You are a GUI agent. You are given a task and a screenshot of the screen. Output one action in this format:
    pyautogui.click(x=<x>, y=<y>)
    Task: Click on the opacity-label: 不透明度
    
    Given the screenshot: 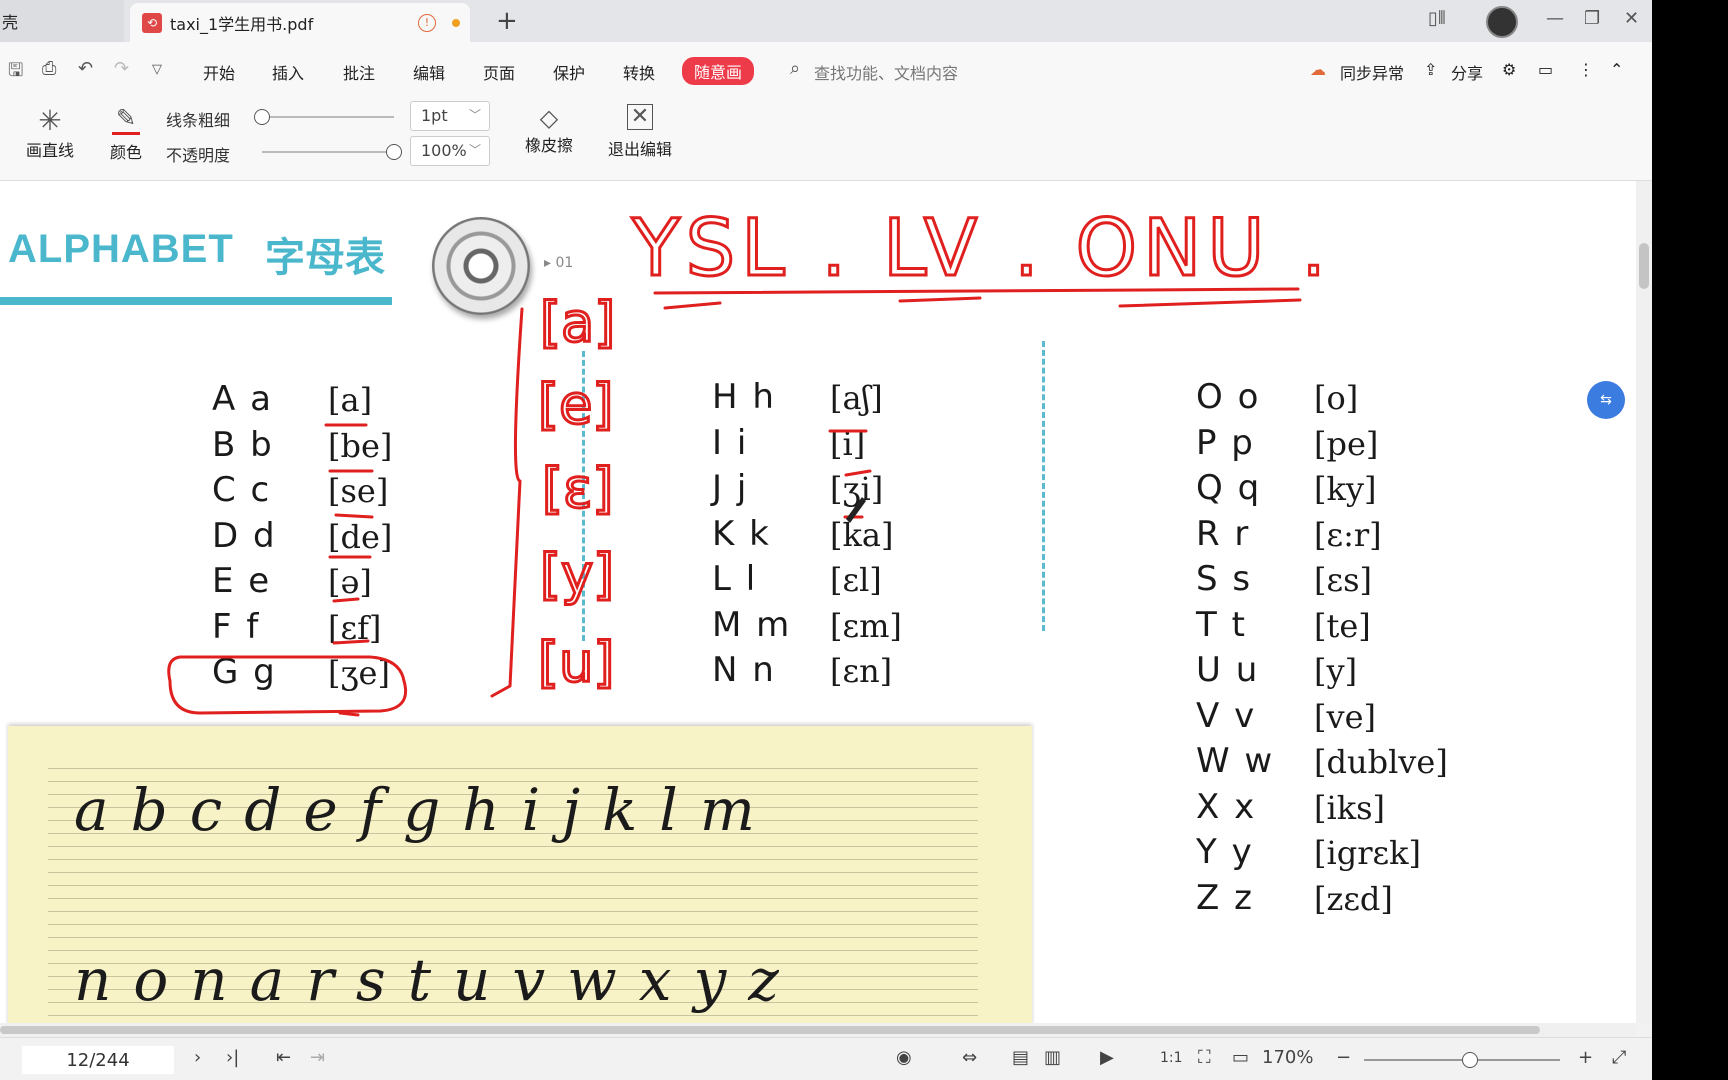 What is the action you would take?
    pyautogui.click(x=198, y=155)
    